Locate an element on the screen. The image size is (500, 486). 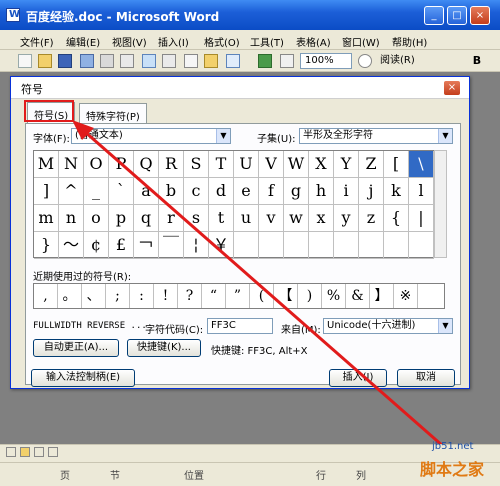
tab-special-characters: 特殊字符(P) is located at coordinates (113, 113).